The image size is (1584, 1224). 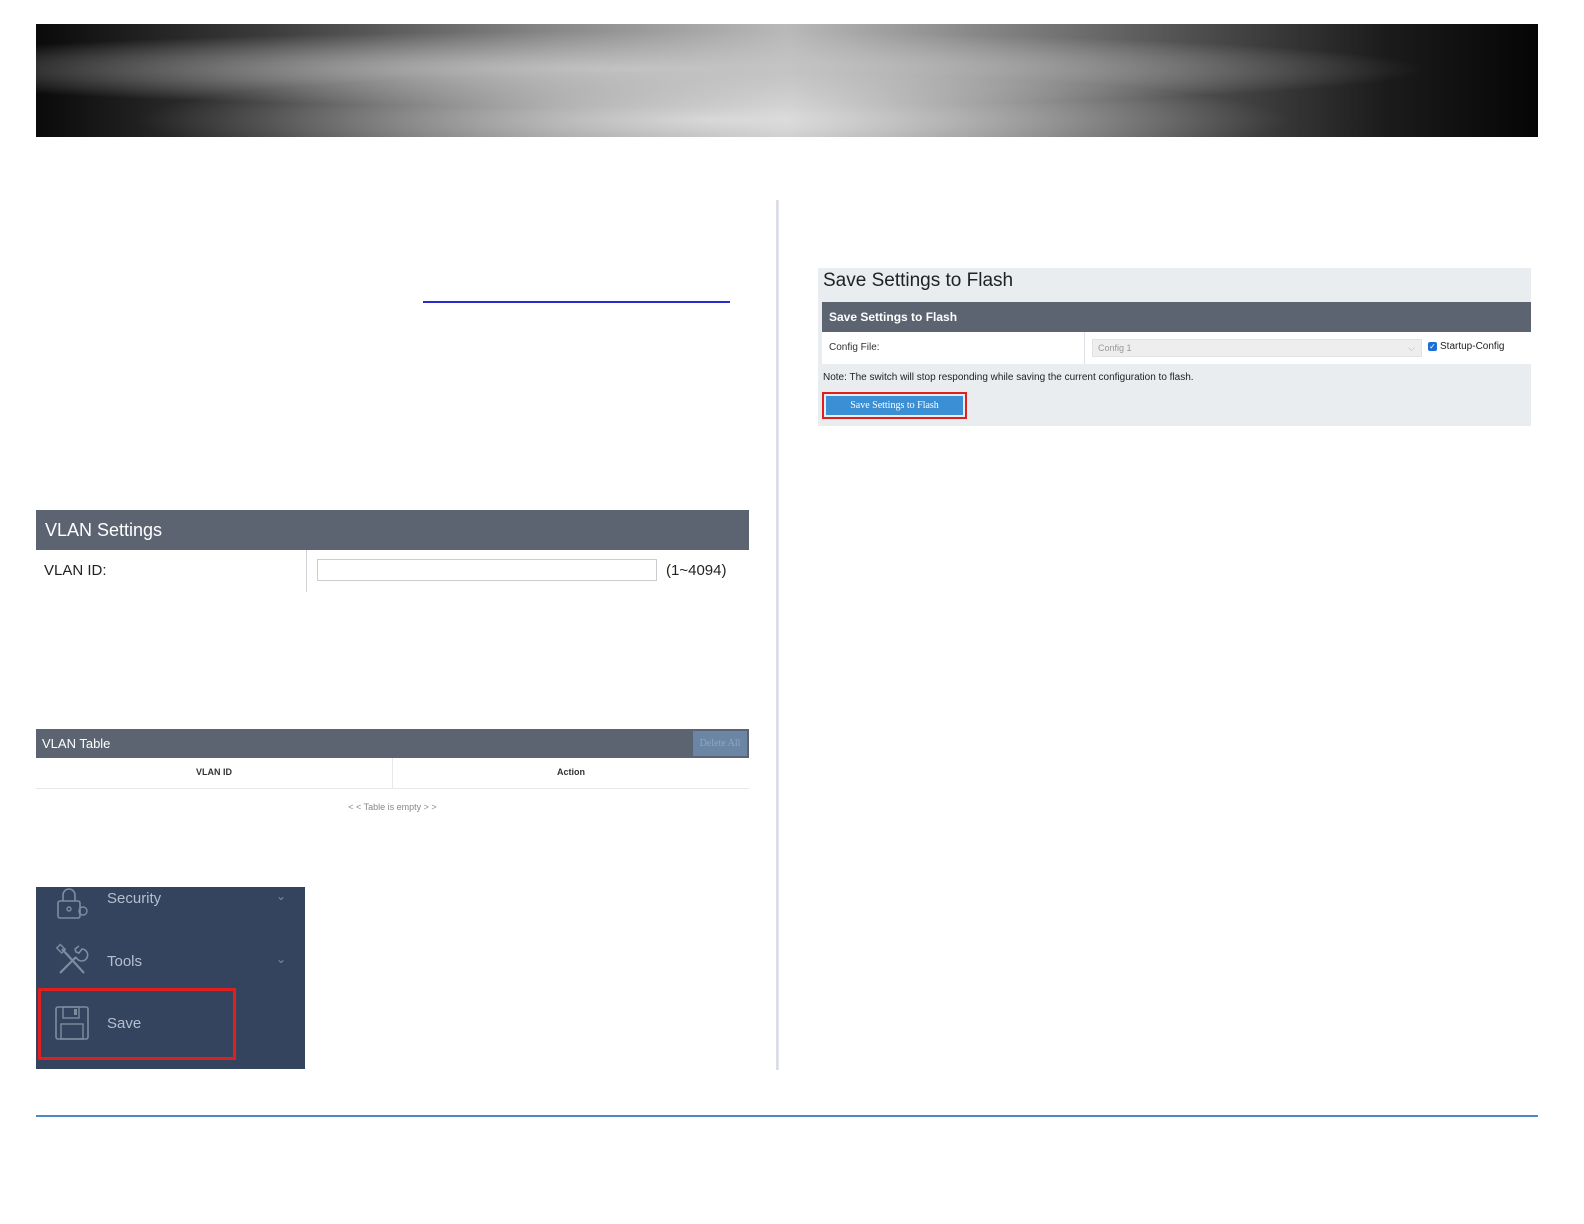 I want to click on lock-icon, so click(x=72, y=903).